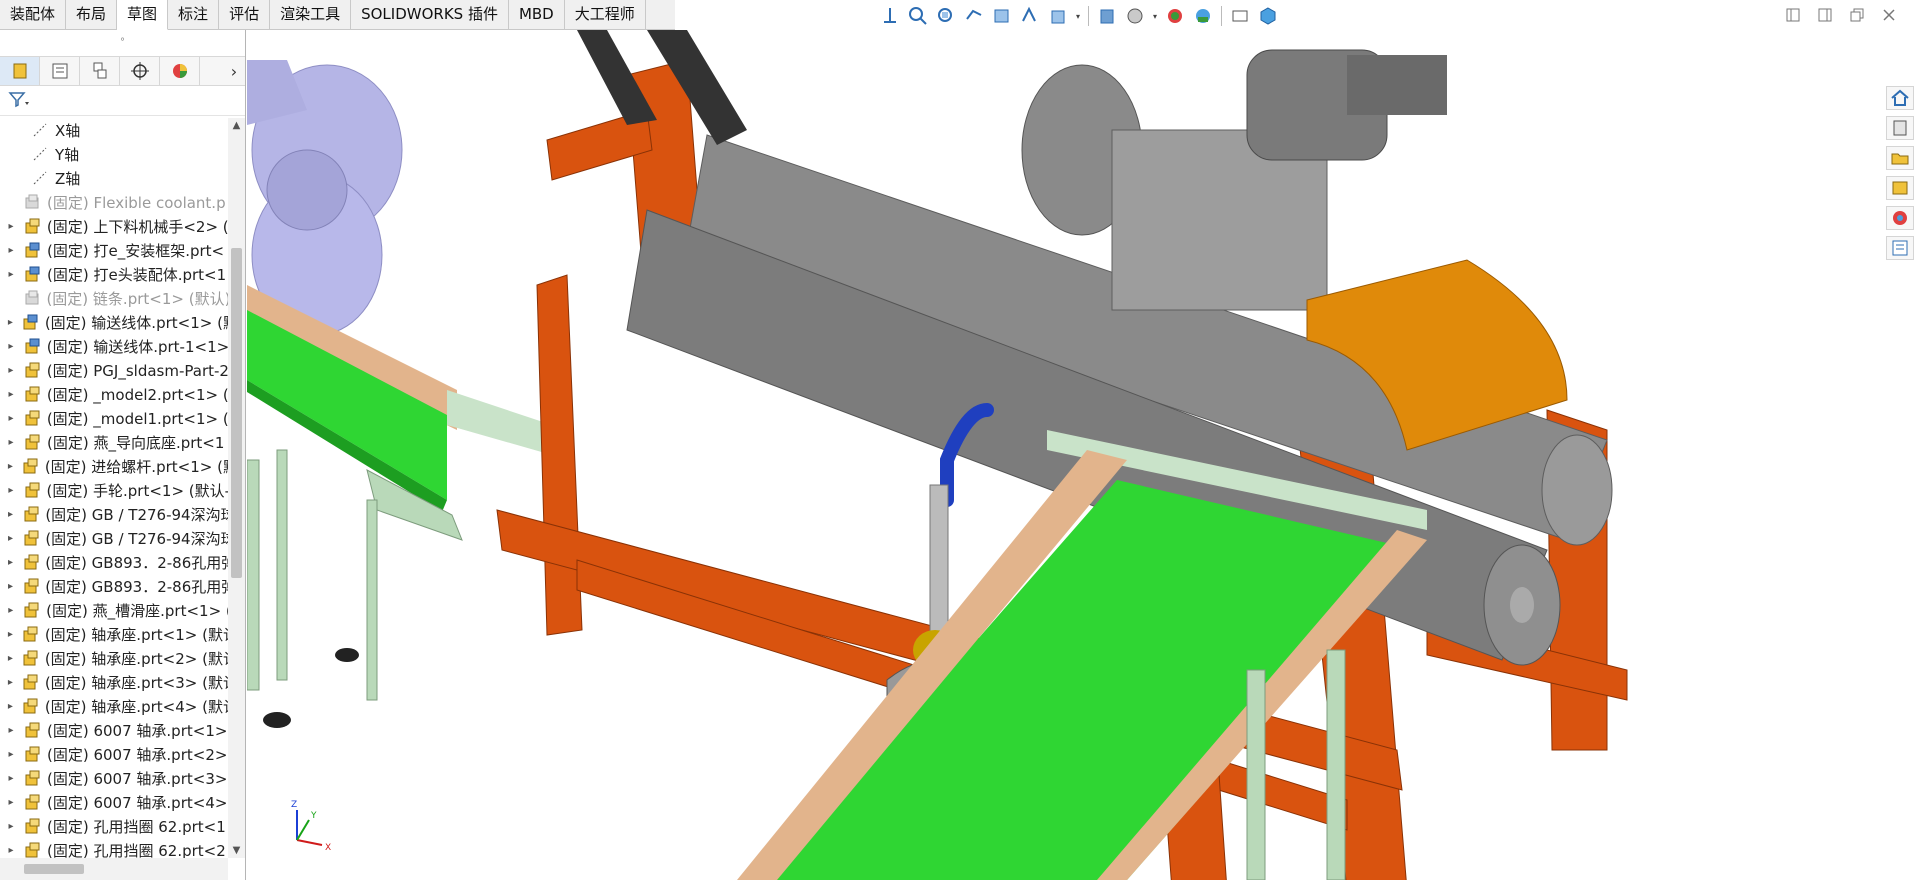 The width and height of the screenshot is (1920, 880). I want to click on tree-item: ▸ (固定) 6007 轴承.prt<3>, so click(114, 778).